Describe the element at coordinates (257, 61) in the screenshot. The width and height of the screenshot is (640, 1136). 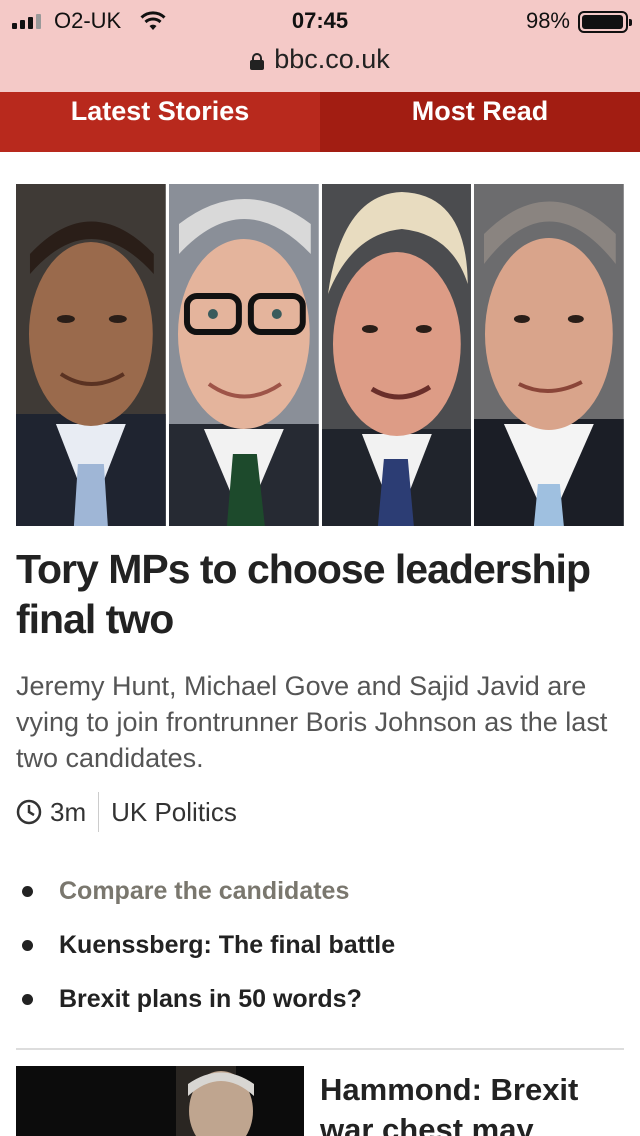
I see `lock-icon` at that location.